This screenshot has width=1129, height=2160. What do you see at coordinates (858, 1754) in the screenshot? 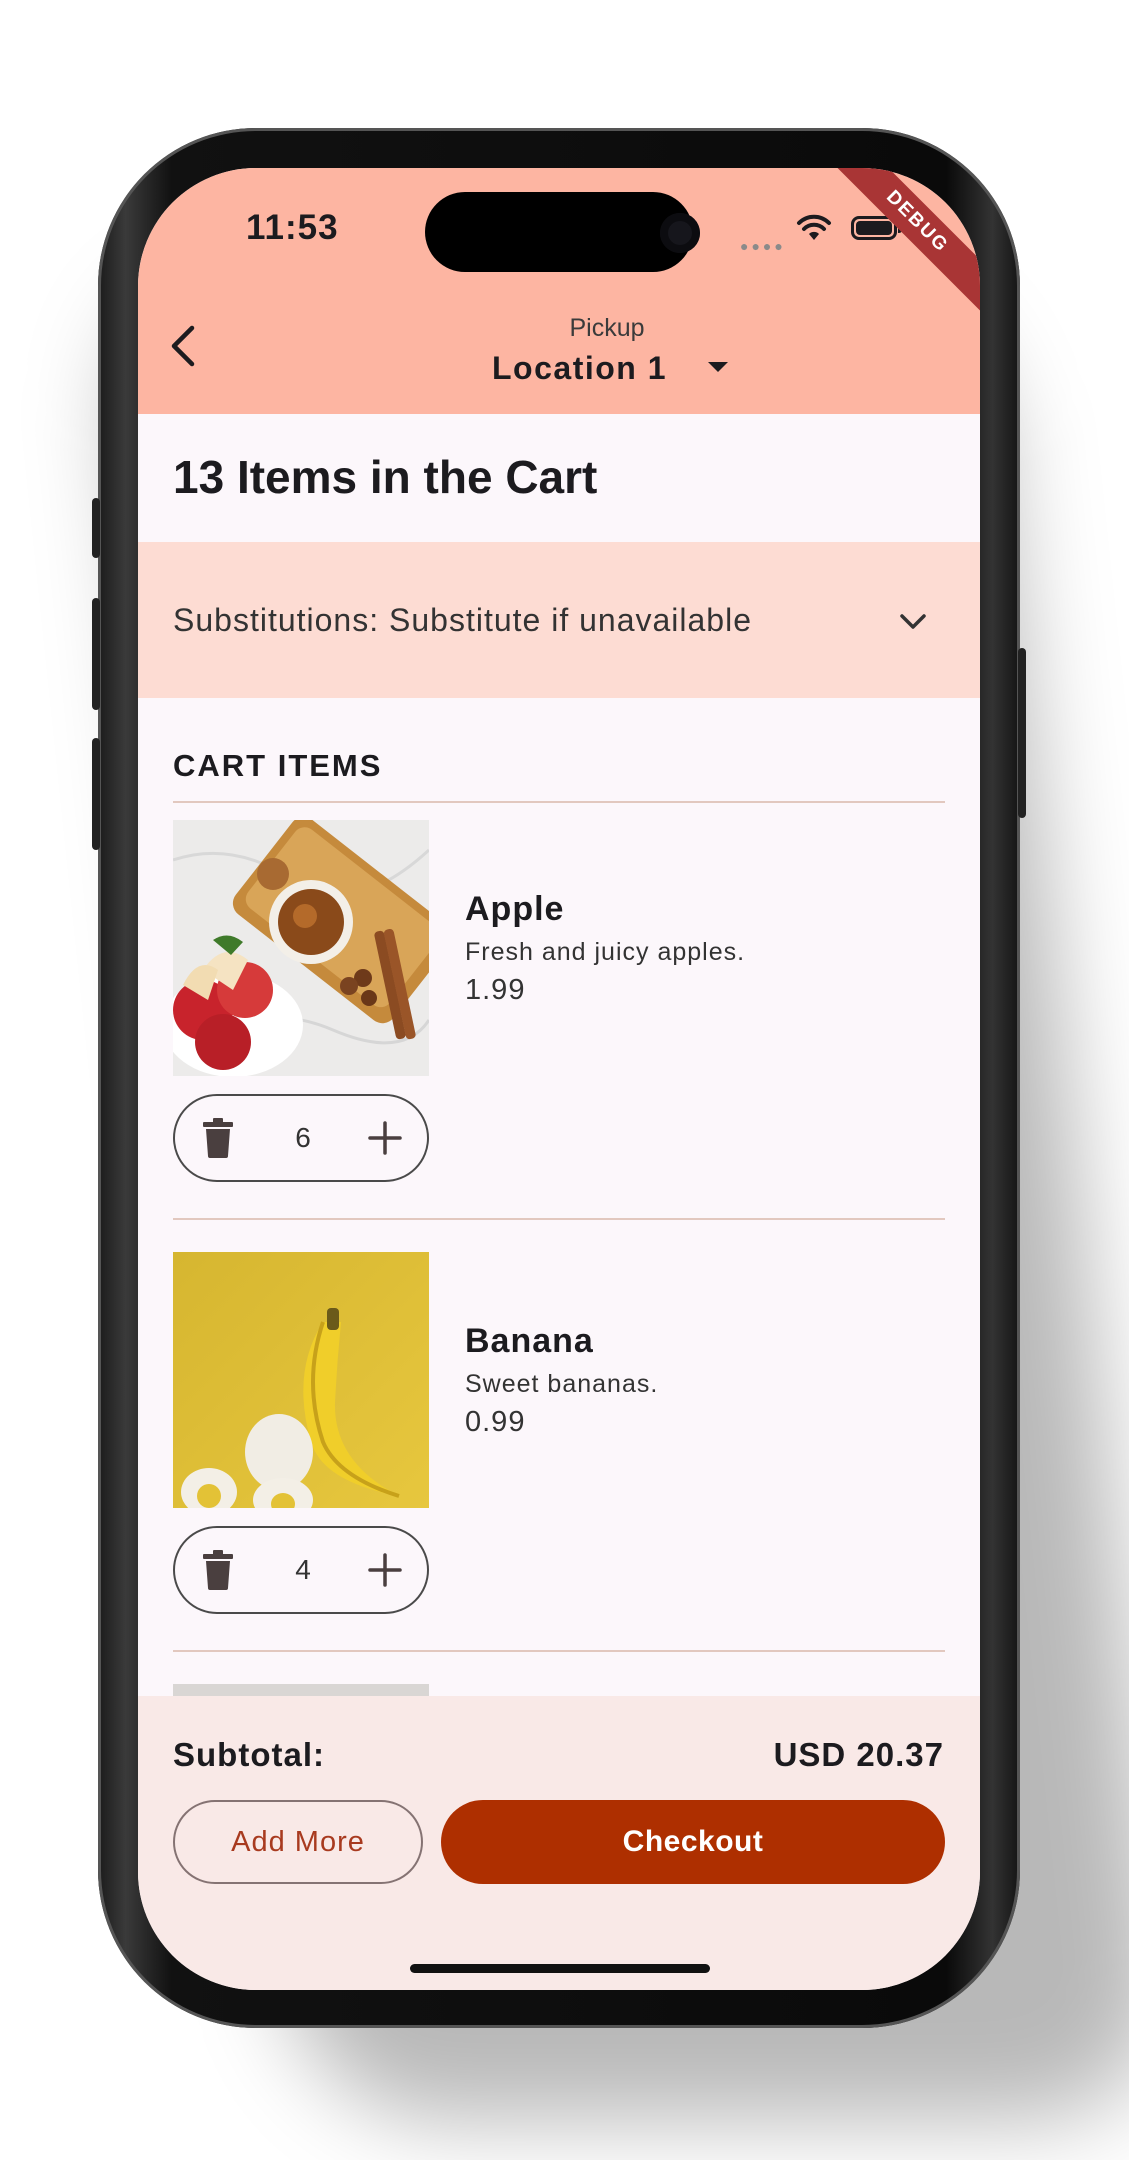
I see `subtotal-value: USD 20.37` at bounding box center [858, 1754].